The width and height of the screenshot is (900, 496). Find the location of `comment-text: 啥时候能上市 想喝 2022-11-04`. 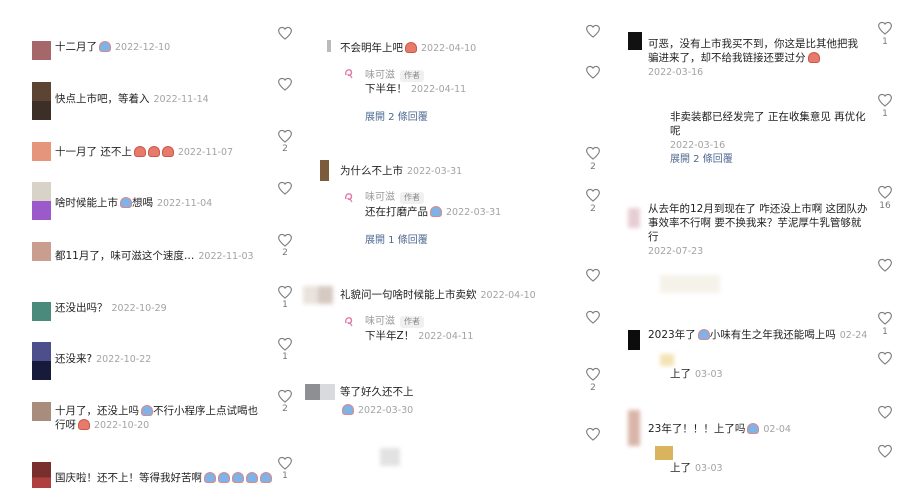

comment-text: 啥时候能上市 想喝 2022-11-04 is located at coordinates (134, 203).